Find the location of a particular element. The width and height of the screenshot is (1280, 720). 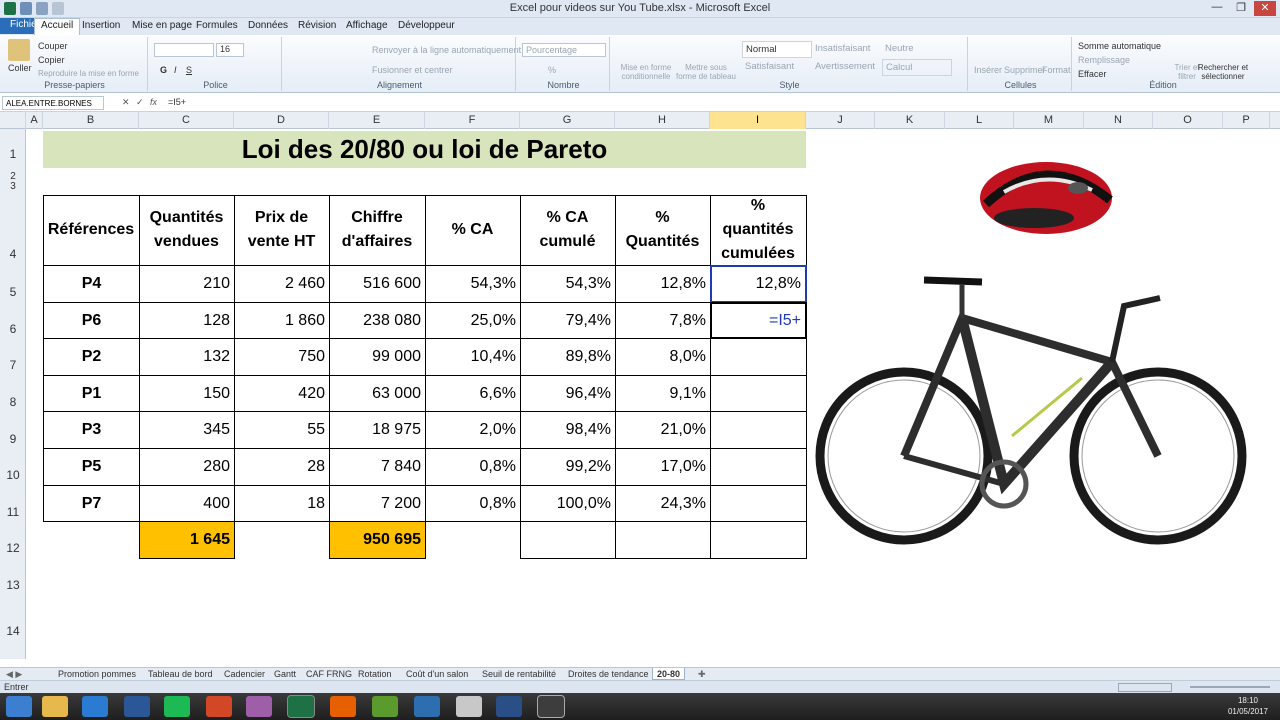

tab-formulas: Formules is located at coordinates (217, 25).